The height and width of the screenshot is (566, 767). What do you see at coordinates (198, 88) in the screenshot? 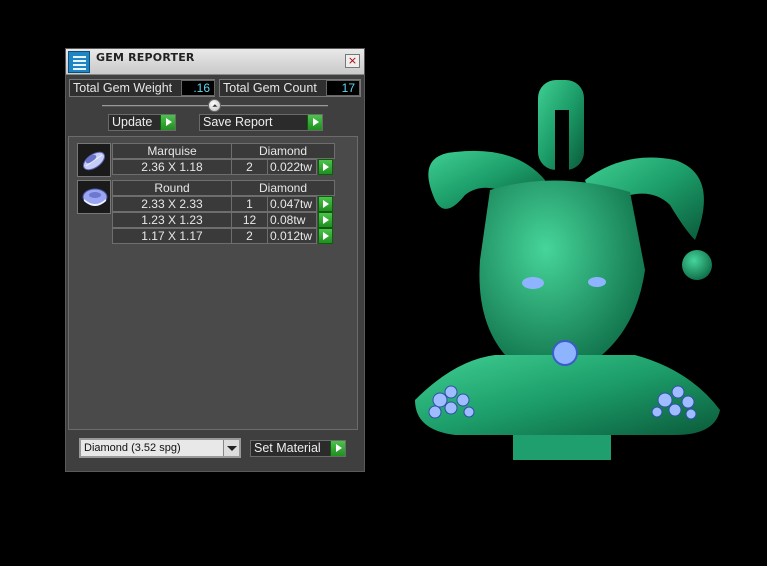
I see `total-weight-value: .16` at bounding box center [198, 88].